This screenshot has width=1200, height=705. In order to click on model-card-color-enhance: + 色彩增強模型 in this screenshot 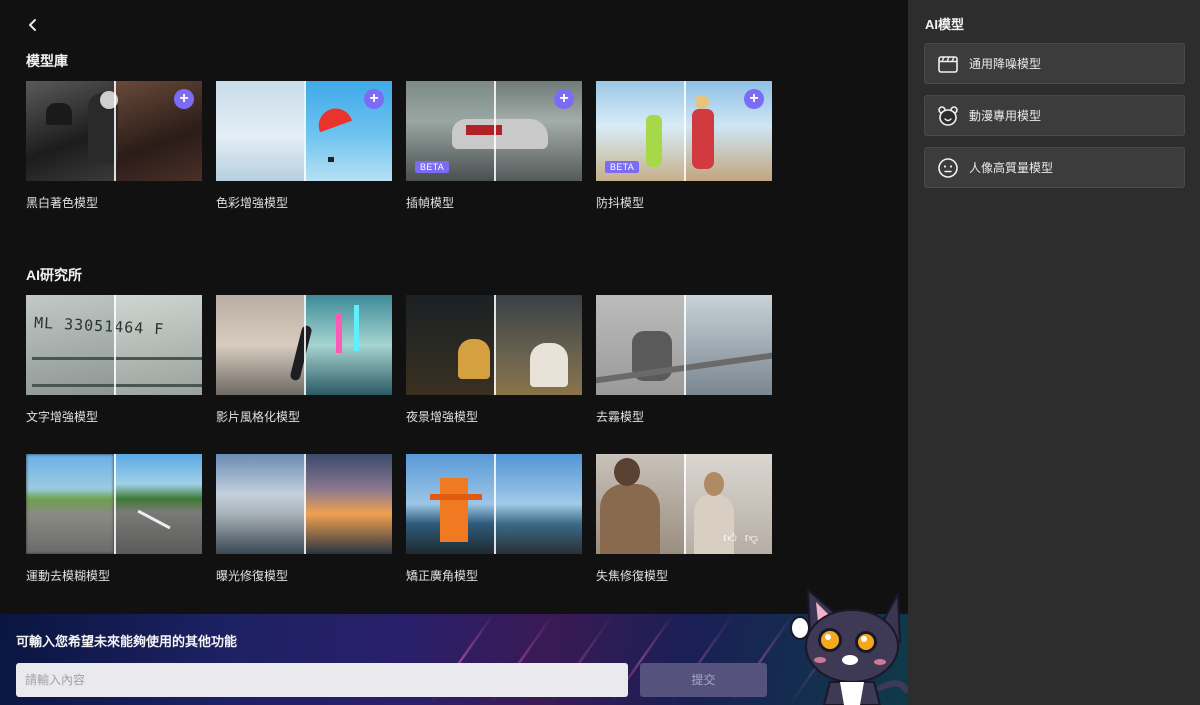, I will do `click(304, 146)`.